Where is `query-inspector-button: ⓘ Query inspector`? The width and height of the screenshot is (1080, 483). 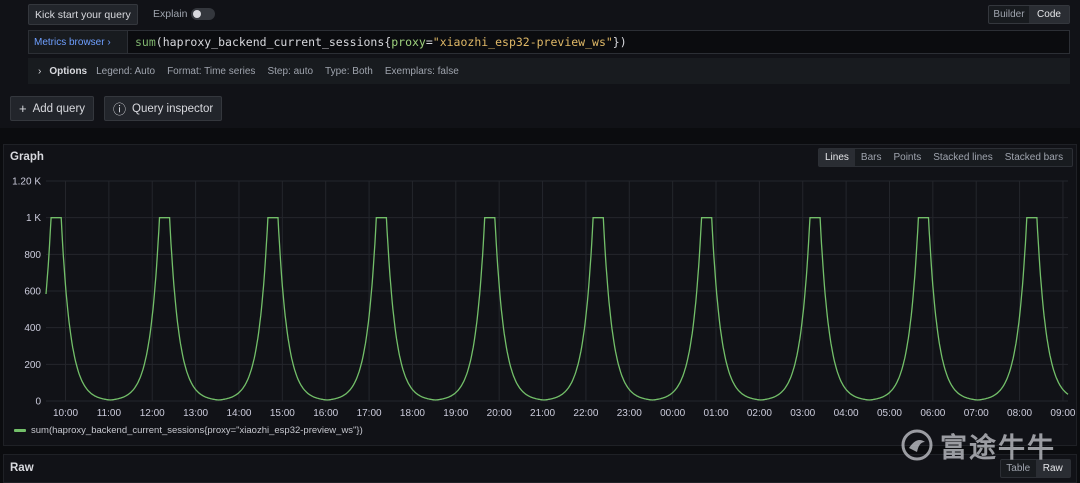
query-inspector-button: ⓘ Query inspector is located at coordinates (163, 108).